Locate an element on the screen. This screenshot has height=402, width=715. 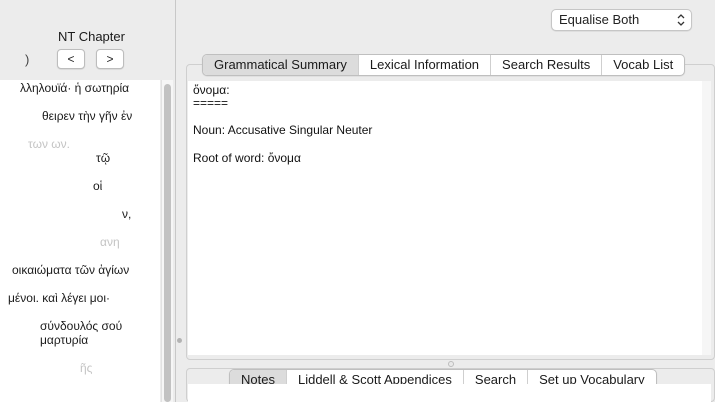
split-view-handle is located at coordinates (451, 364).